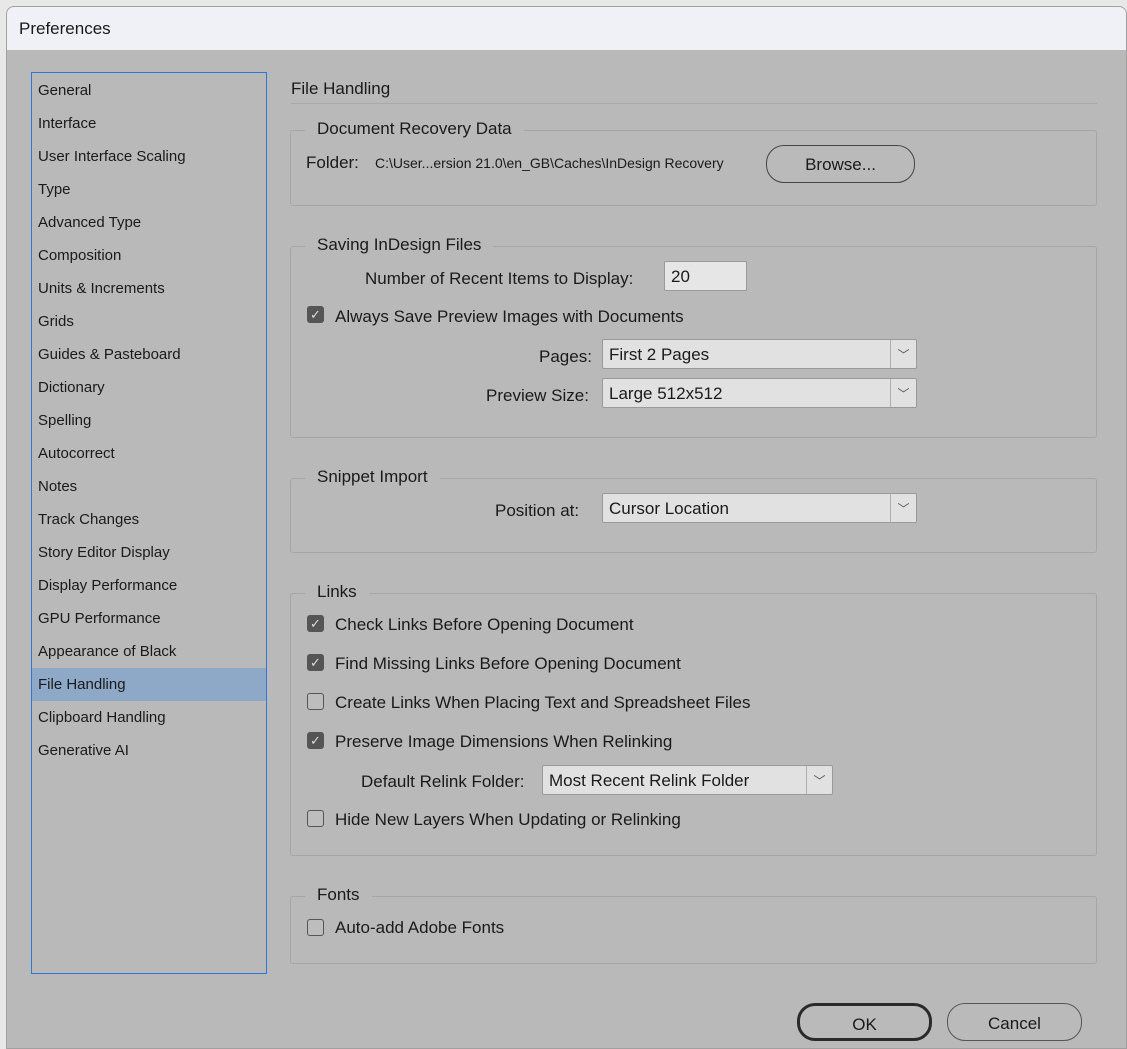  Describe the element at coordinates (332, 162) in the screenshot. I see `folder-label: Folder:` at that location.